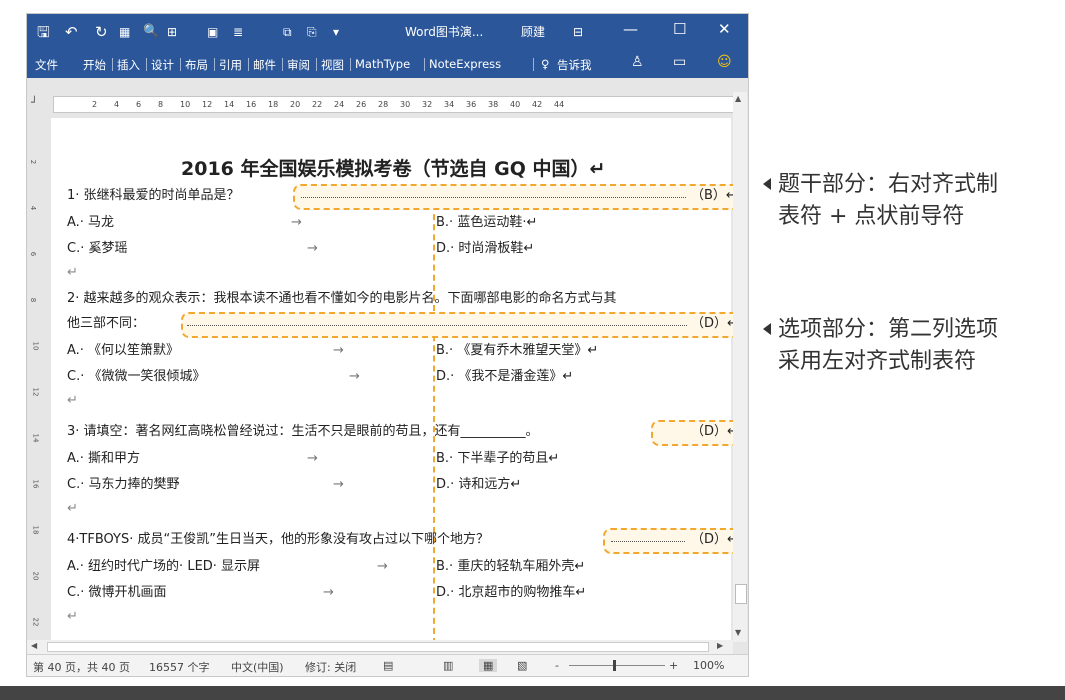  Describe the element at coordinates (298, 65) in the screenshot. I see `tab-review: 审阅` at that location.